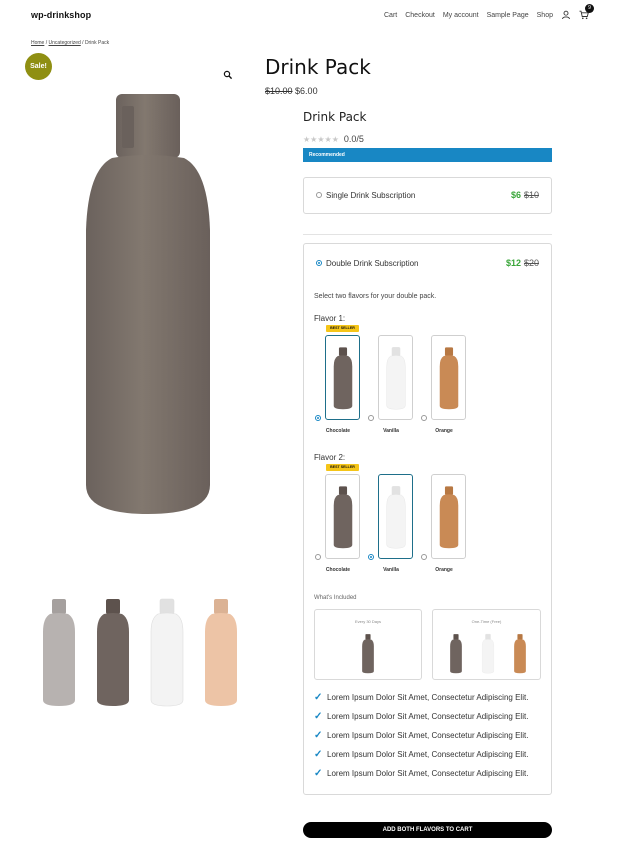  Describe the element at coordinates (330, 318) in the screenshot. I see `flavor-1-label: Flavor 1:` at that location.